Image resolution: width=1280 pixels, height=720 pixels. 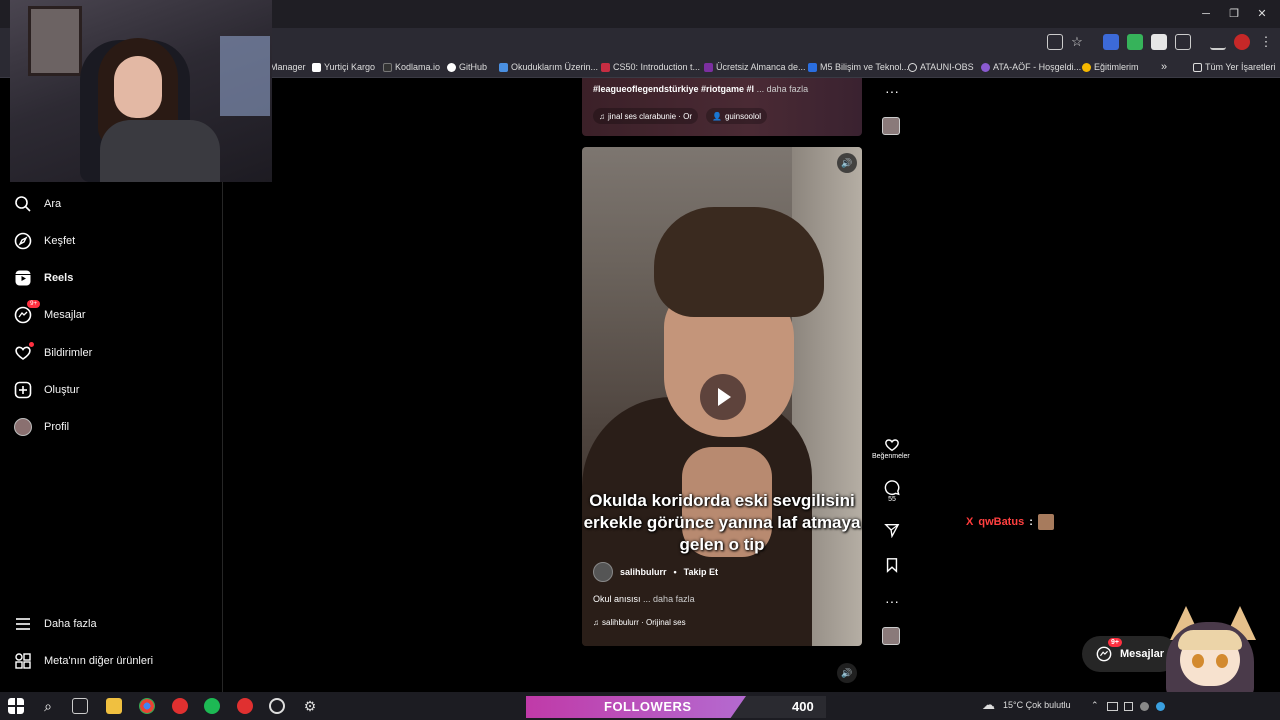 I want to click on puzzle-icon, so click(x=1183, y=42).